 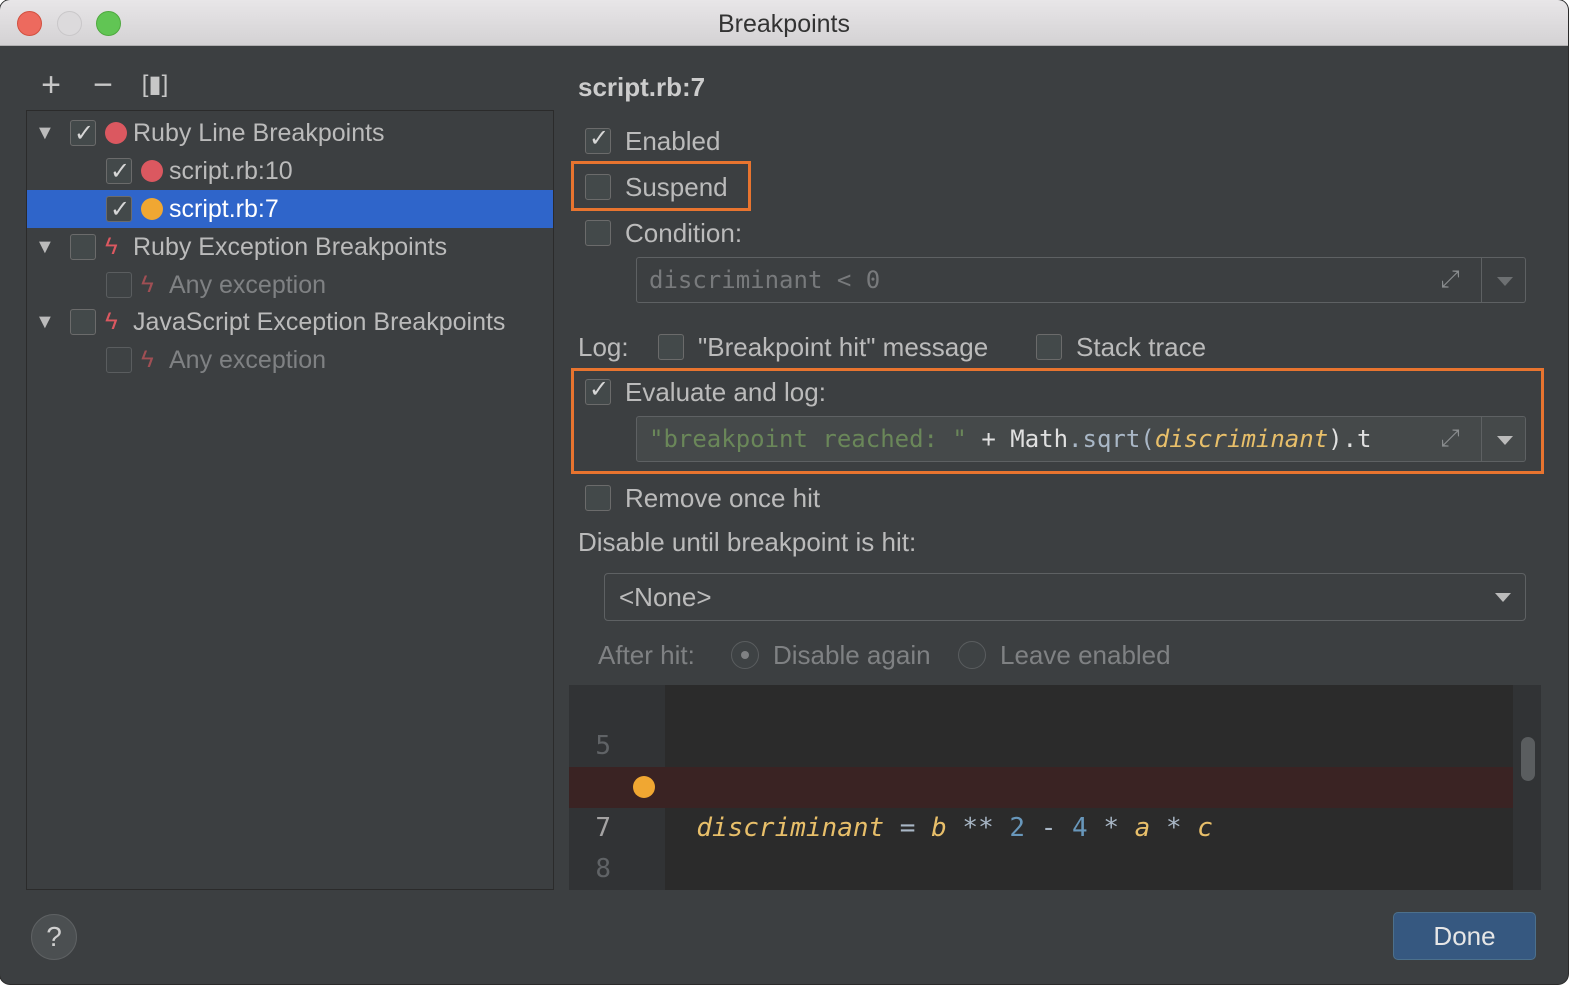 I want to click on window-title: Breakpoints, so click(x=784, y=24).